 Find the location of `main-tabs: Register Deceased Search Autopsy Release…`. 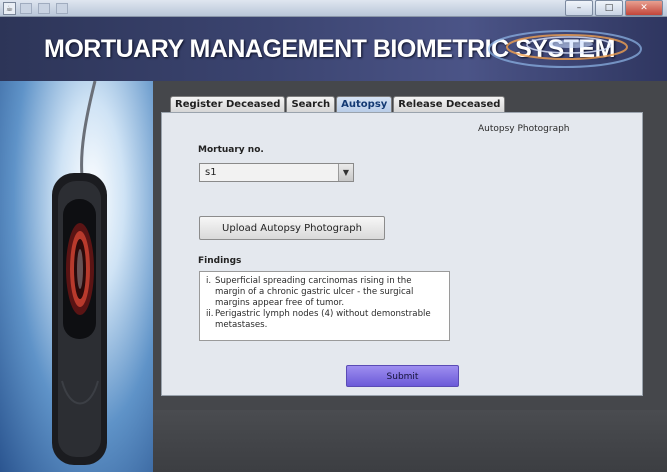

main-tabs: Register Deceased Search Autopsy Release… is located at coordinates (338, 104).